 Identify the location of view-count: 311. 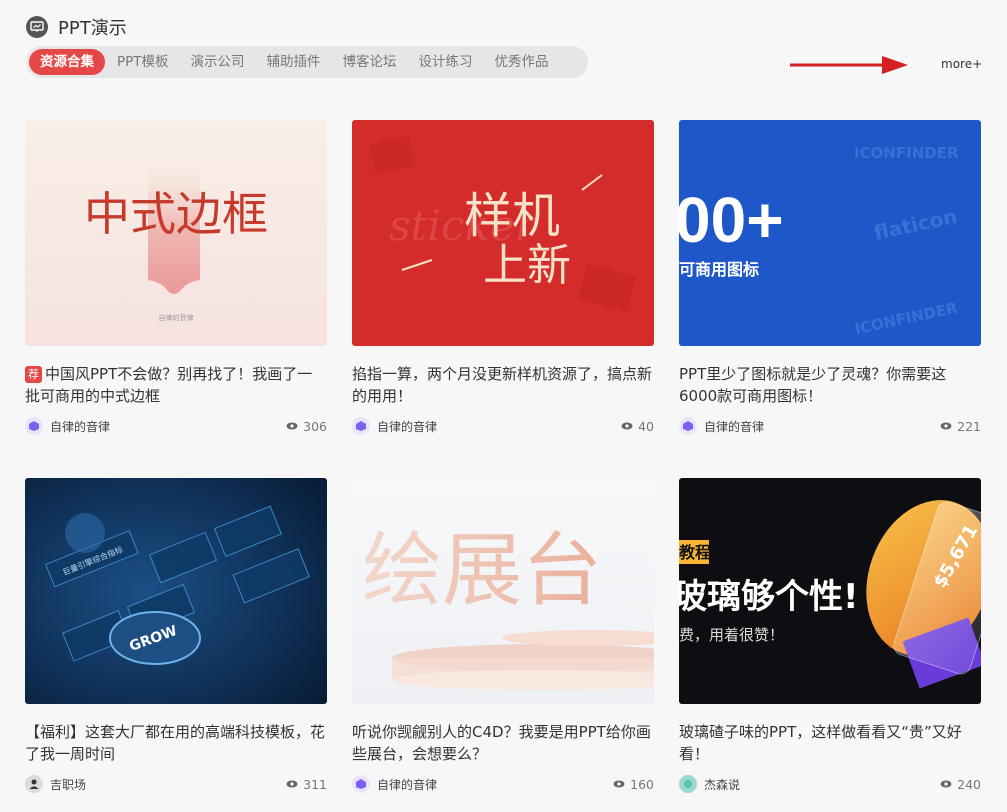
(306, 784).